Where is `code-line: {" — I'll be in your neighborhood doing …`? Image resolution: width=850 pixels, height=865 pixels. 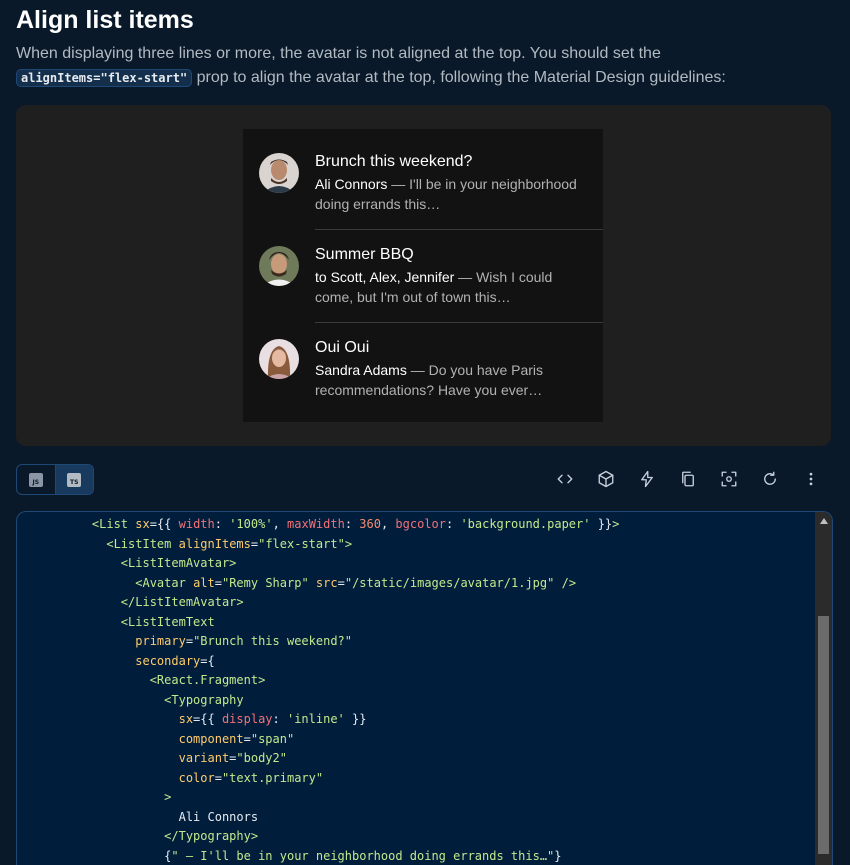
code-line: {" — I'll be in your neighborhood doing … is located at coordinates (341, 856).